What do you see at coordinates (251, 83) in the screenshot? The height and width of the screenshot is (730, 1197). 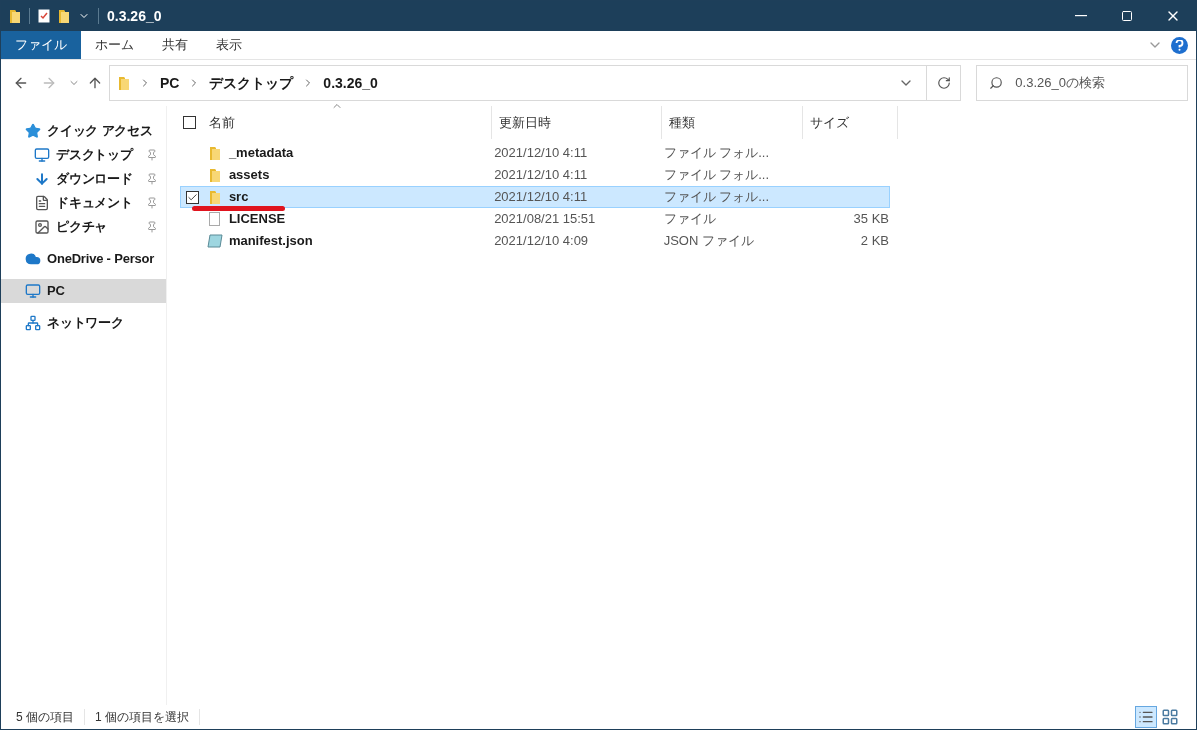 I see `breadcrumb-item: デスクトップ` at bounding box center [251, 83].